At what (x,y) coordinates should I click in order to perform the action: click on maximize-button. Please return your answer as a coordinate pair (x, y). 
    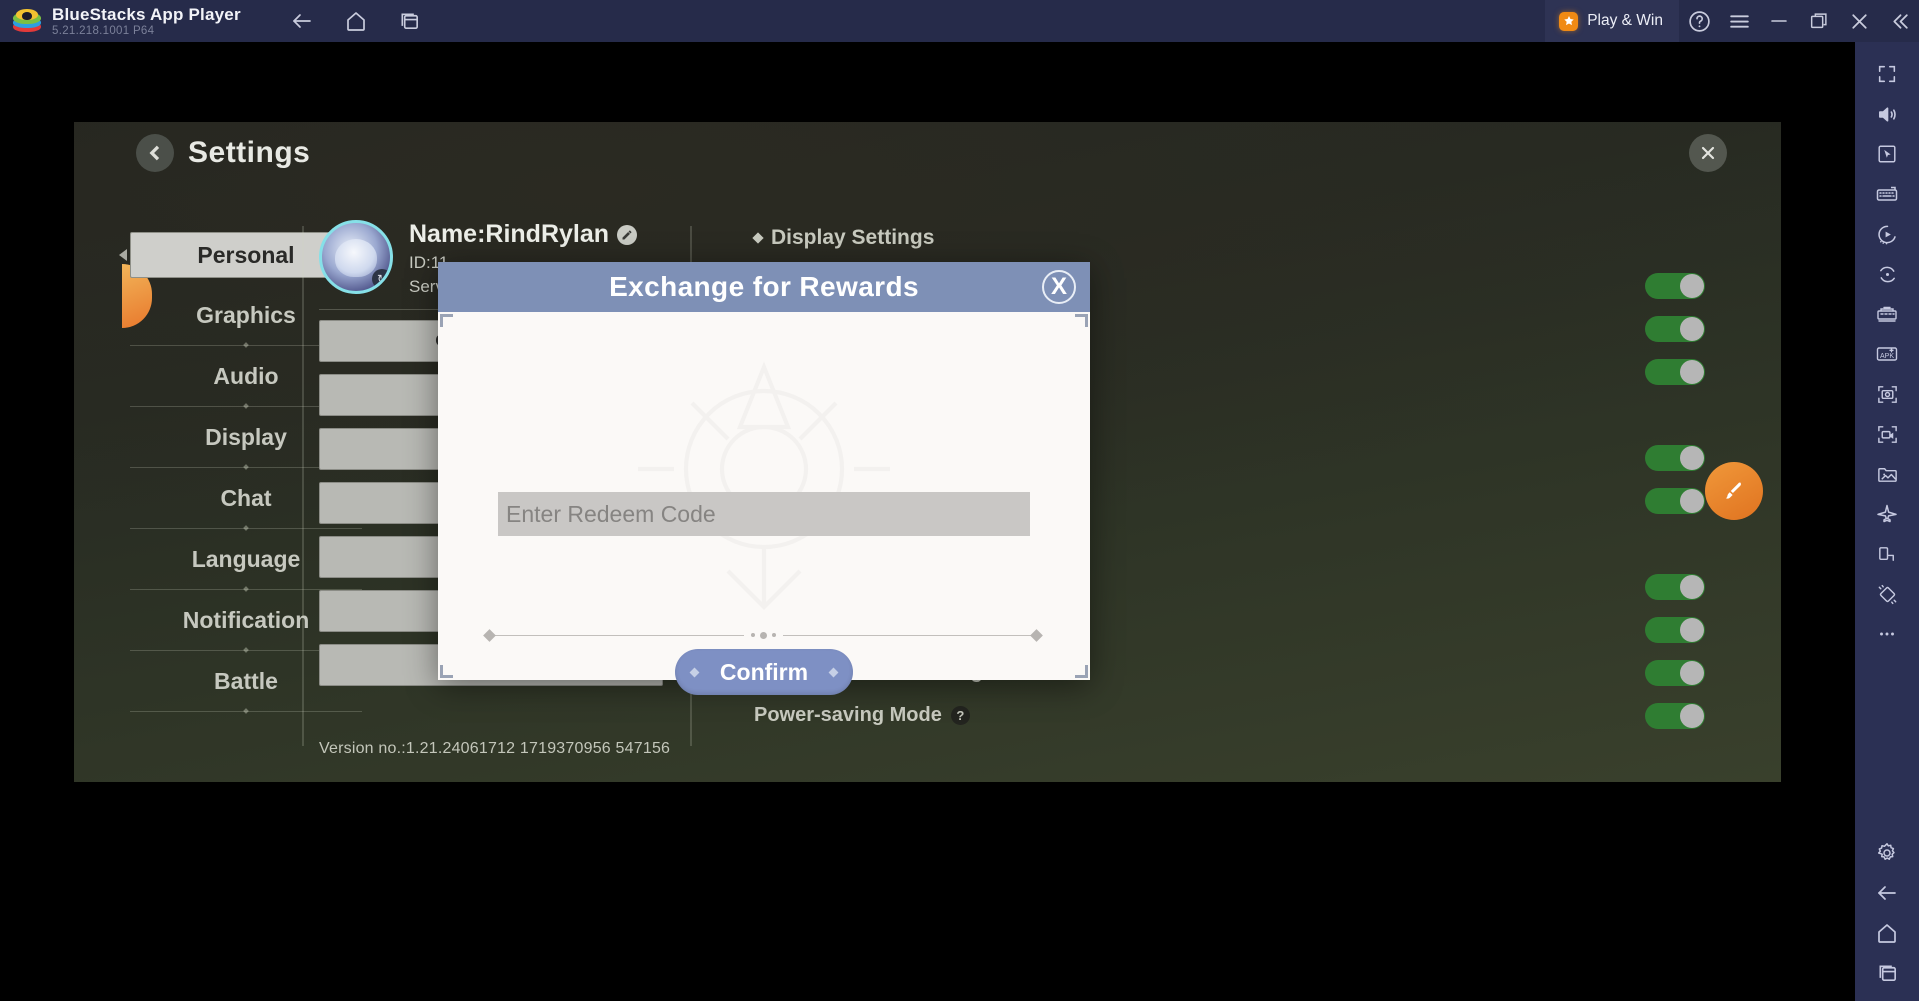
    Looking at the image, I should click on (1819, 21).